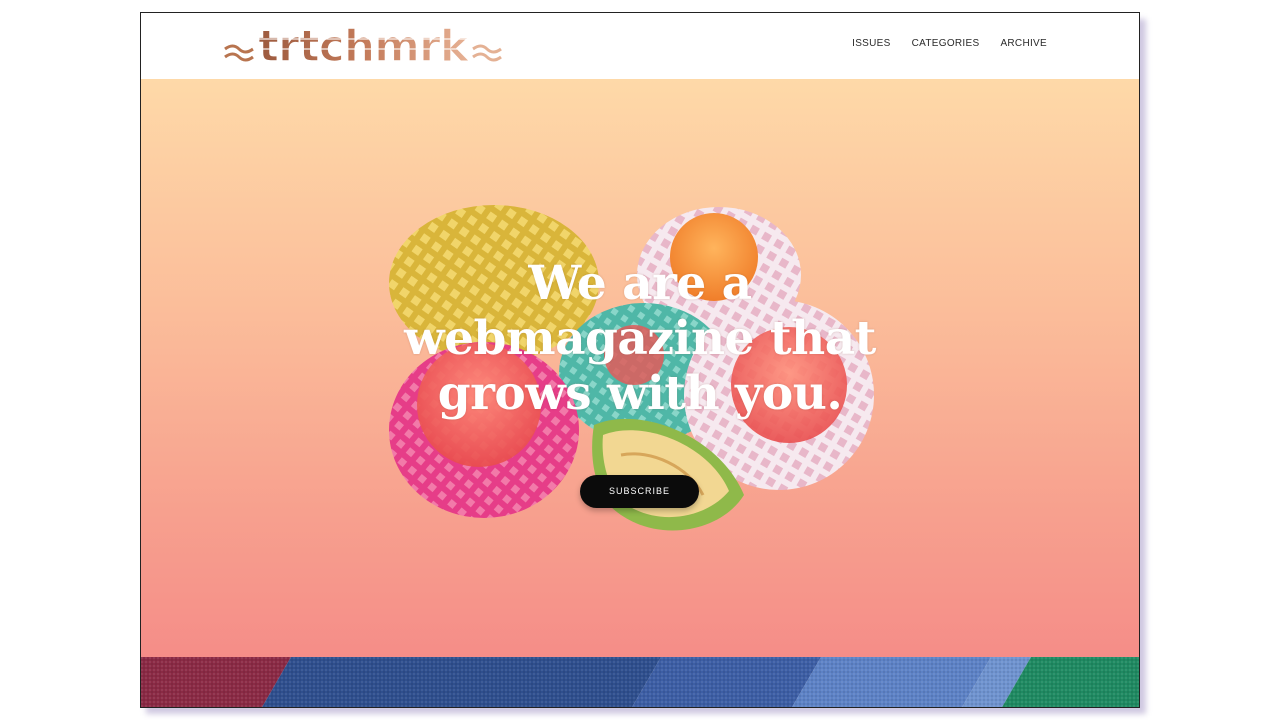 This screenshot has width=1280, height=720. Describe the element at coordinates (871, 43) in the screenshot. I see `nav-item-issues: ISSUES` at that location.